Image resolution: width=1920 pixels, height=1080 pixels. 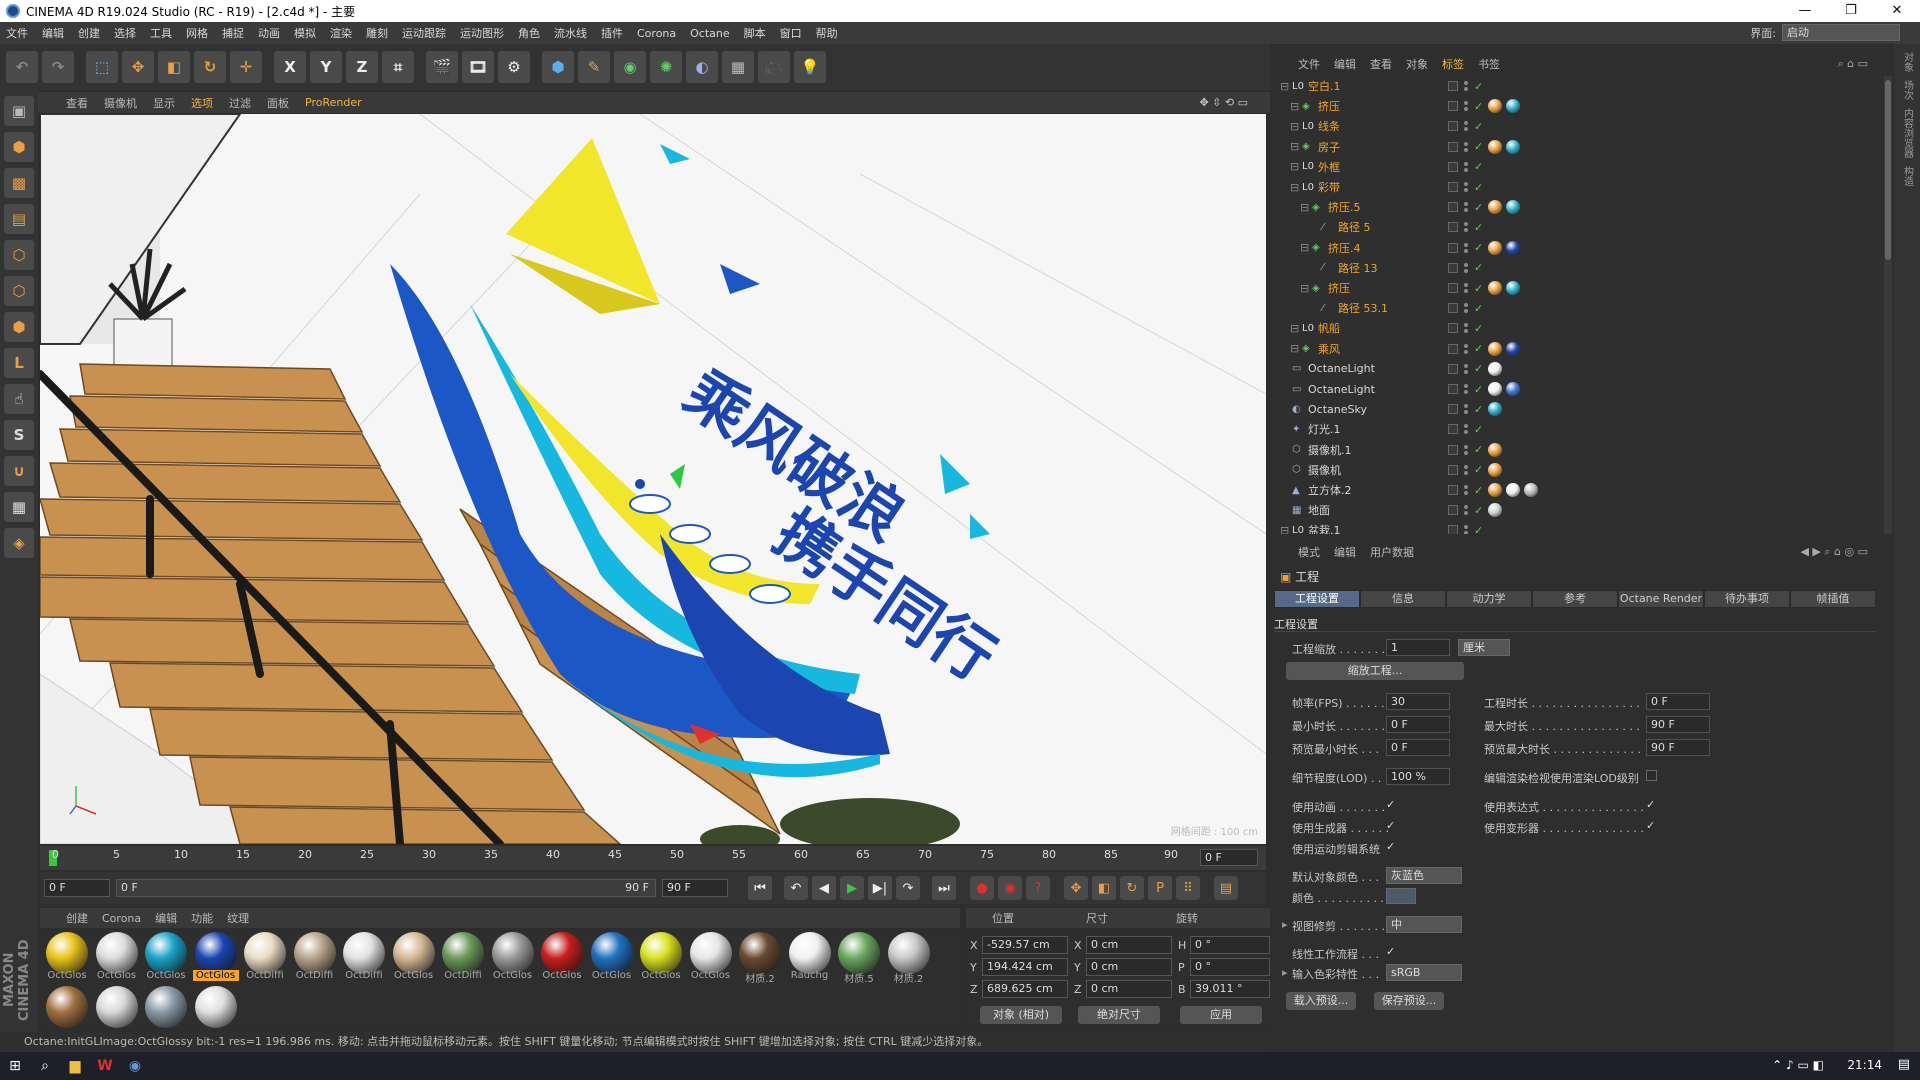 I want to click on workplane-icon: ▤, so click(x=19, y=219).